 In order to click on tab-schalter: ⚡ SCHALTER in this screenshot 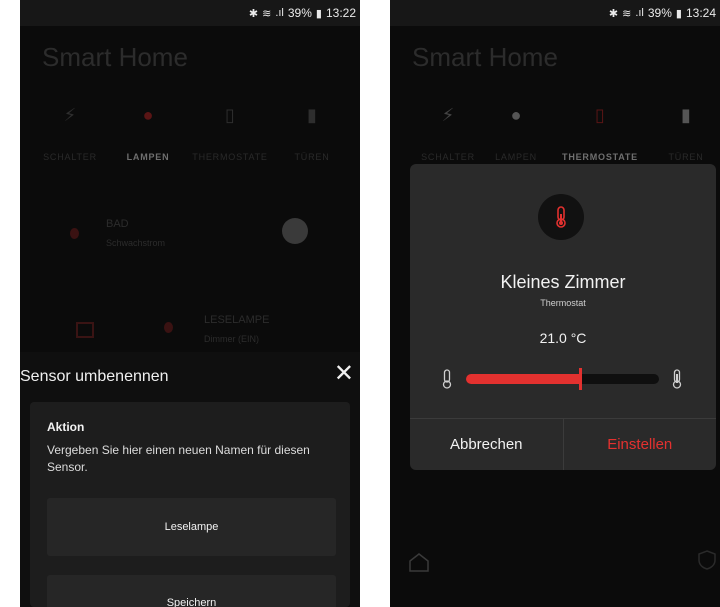, I will do `click(70, 131)`.